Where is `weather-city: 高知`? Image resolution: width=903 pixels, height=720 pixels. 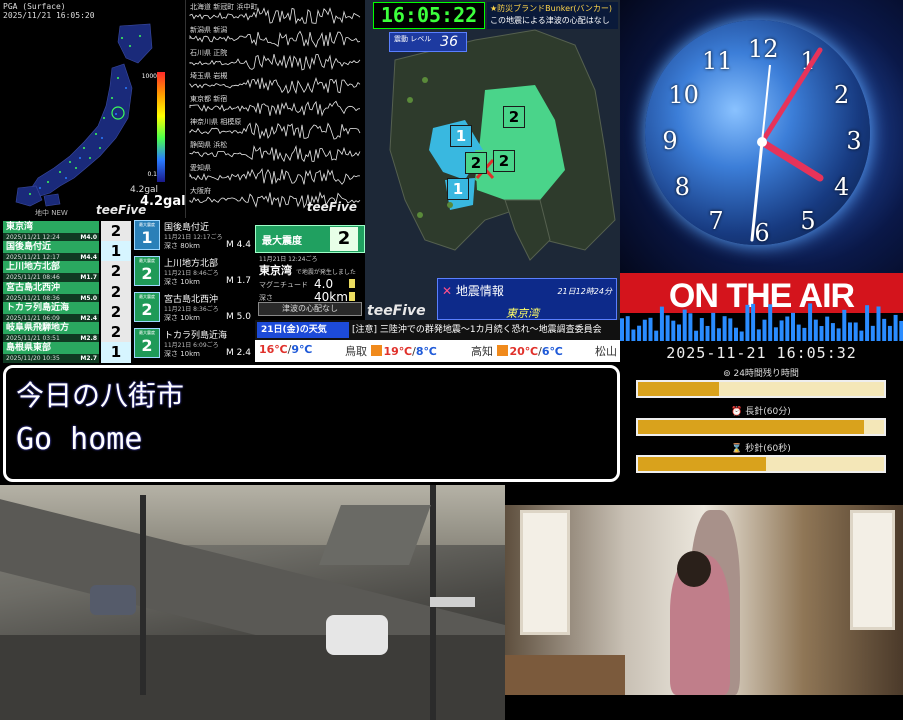
weather-city: 高知 is located at coordinates (482, 351).